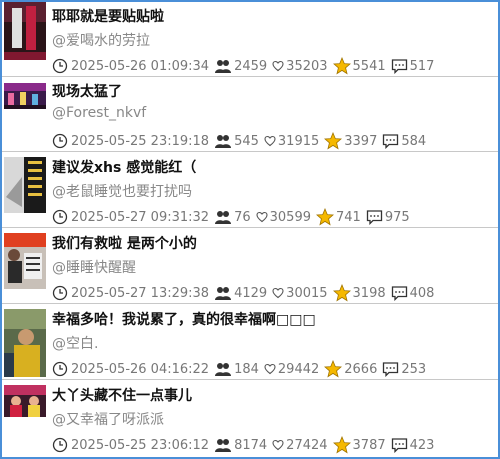 The width and height of the screenshot is (500, 459). I want to click on post-time: 2025-05-26 04:16:22, so click(140, 369).